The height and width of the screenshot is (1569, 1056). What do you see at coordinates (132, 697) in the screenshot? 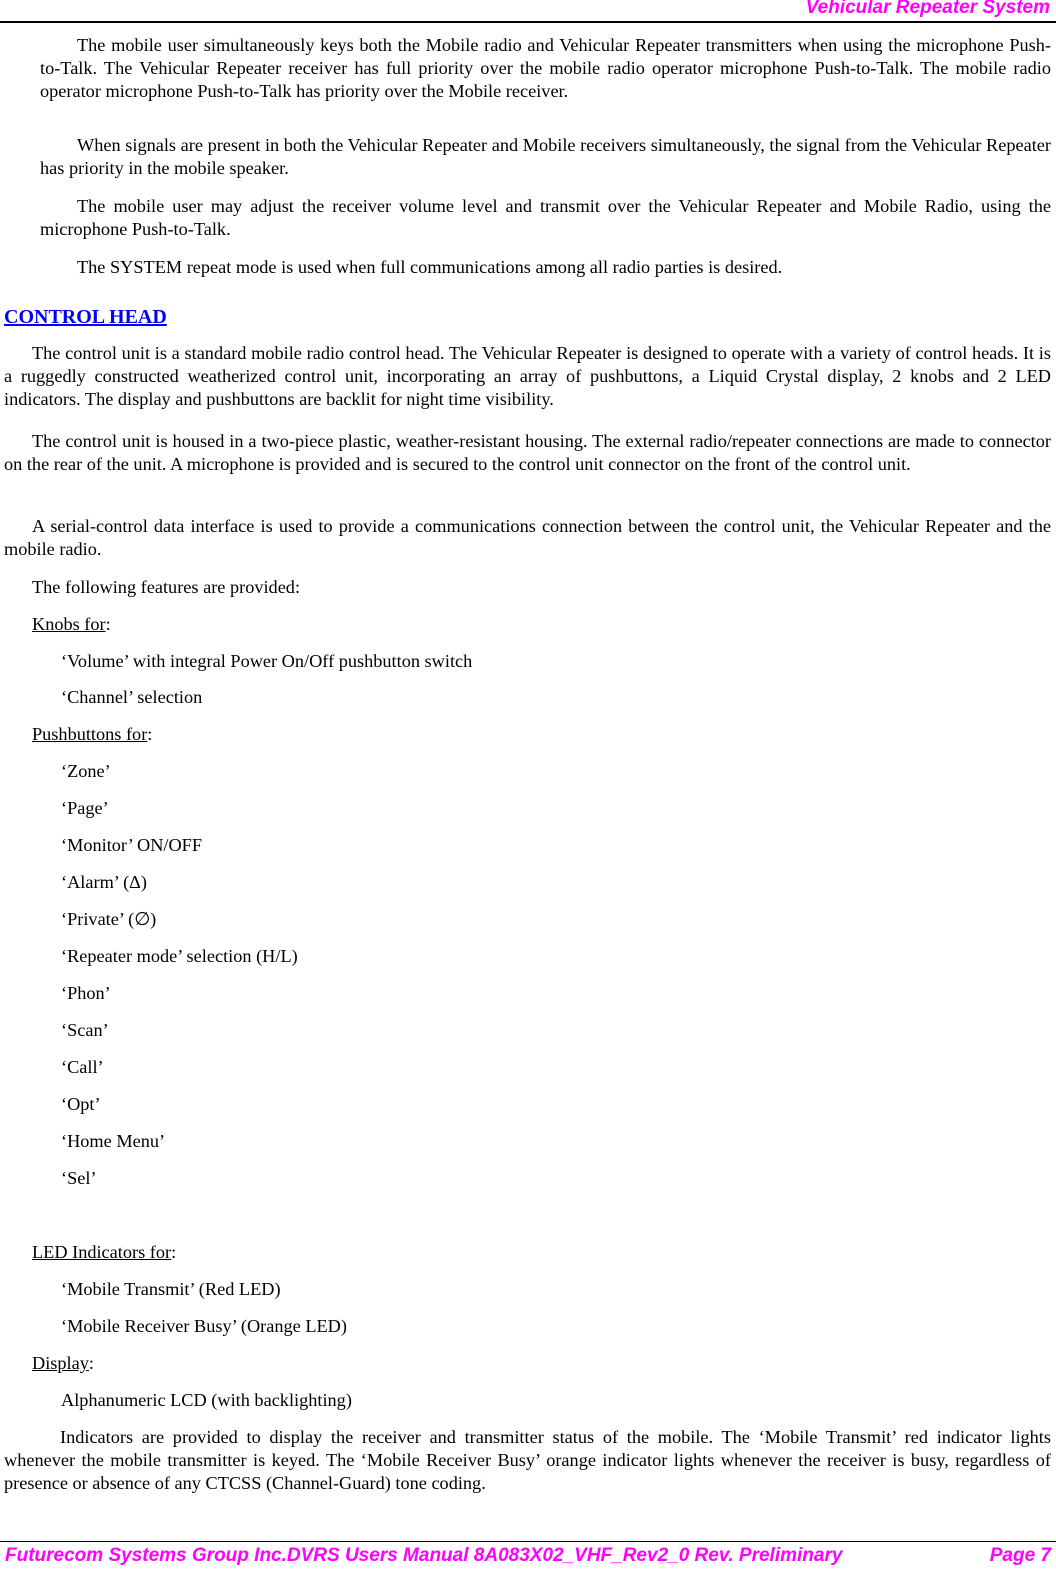
I see `knob-item: ‘Channel’ selection` at bounding box center [132, 697].